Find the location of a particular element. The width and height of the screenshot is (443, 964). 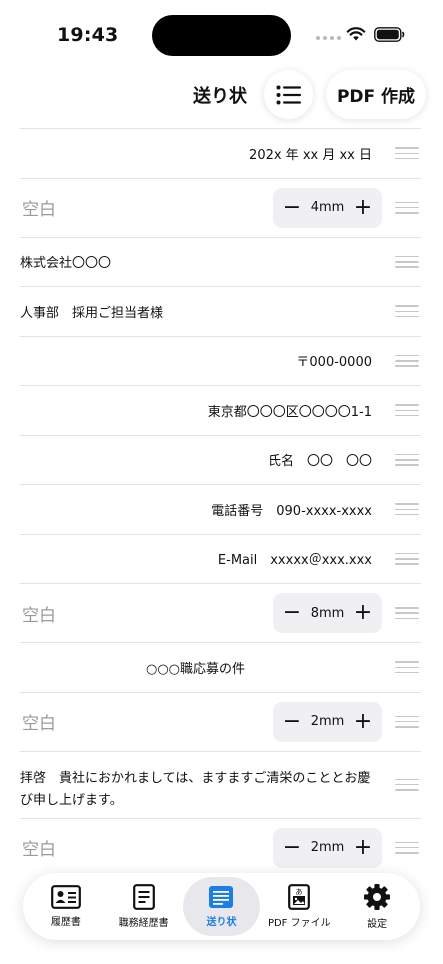

list-item-company: 株式会社〇〇〇 is located at coordinates (220, 261).